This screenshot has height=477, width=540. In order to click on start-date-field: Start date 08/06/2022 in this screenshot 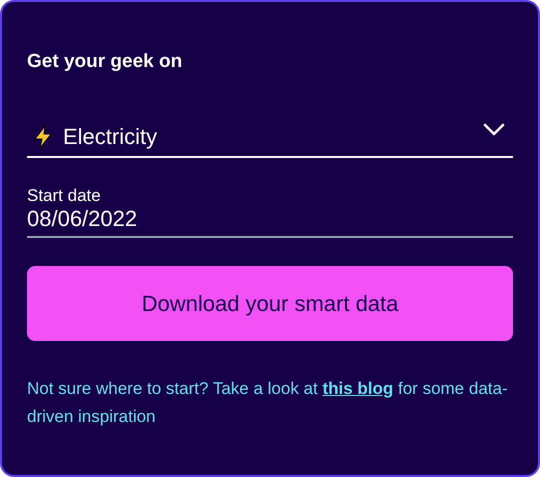, I will do `click(270, 212)`.